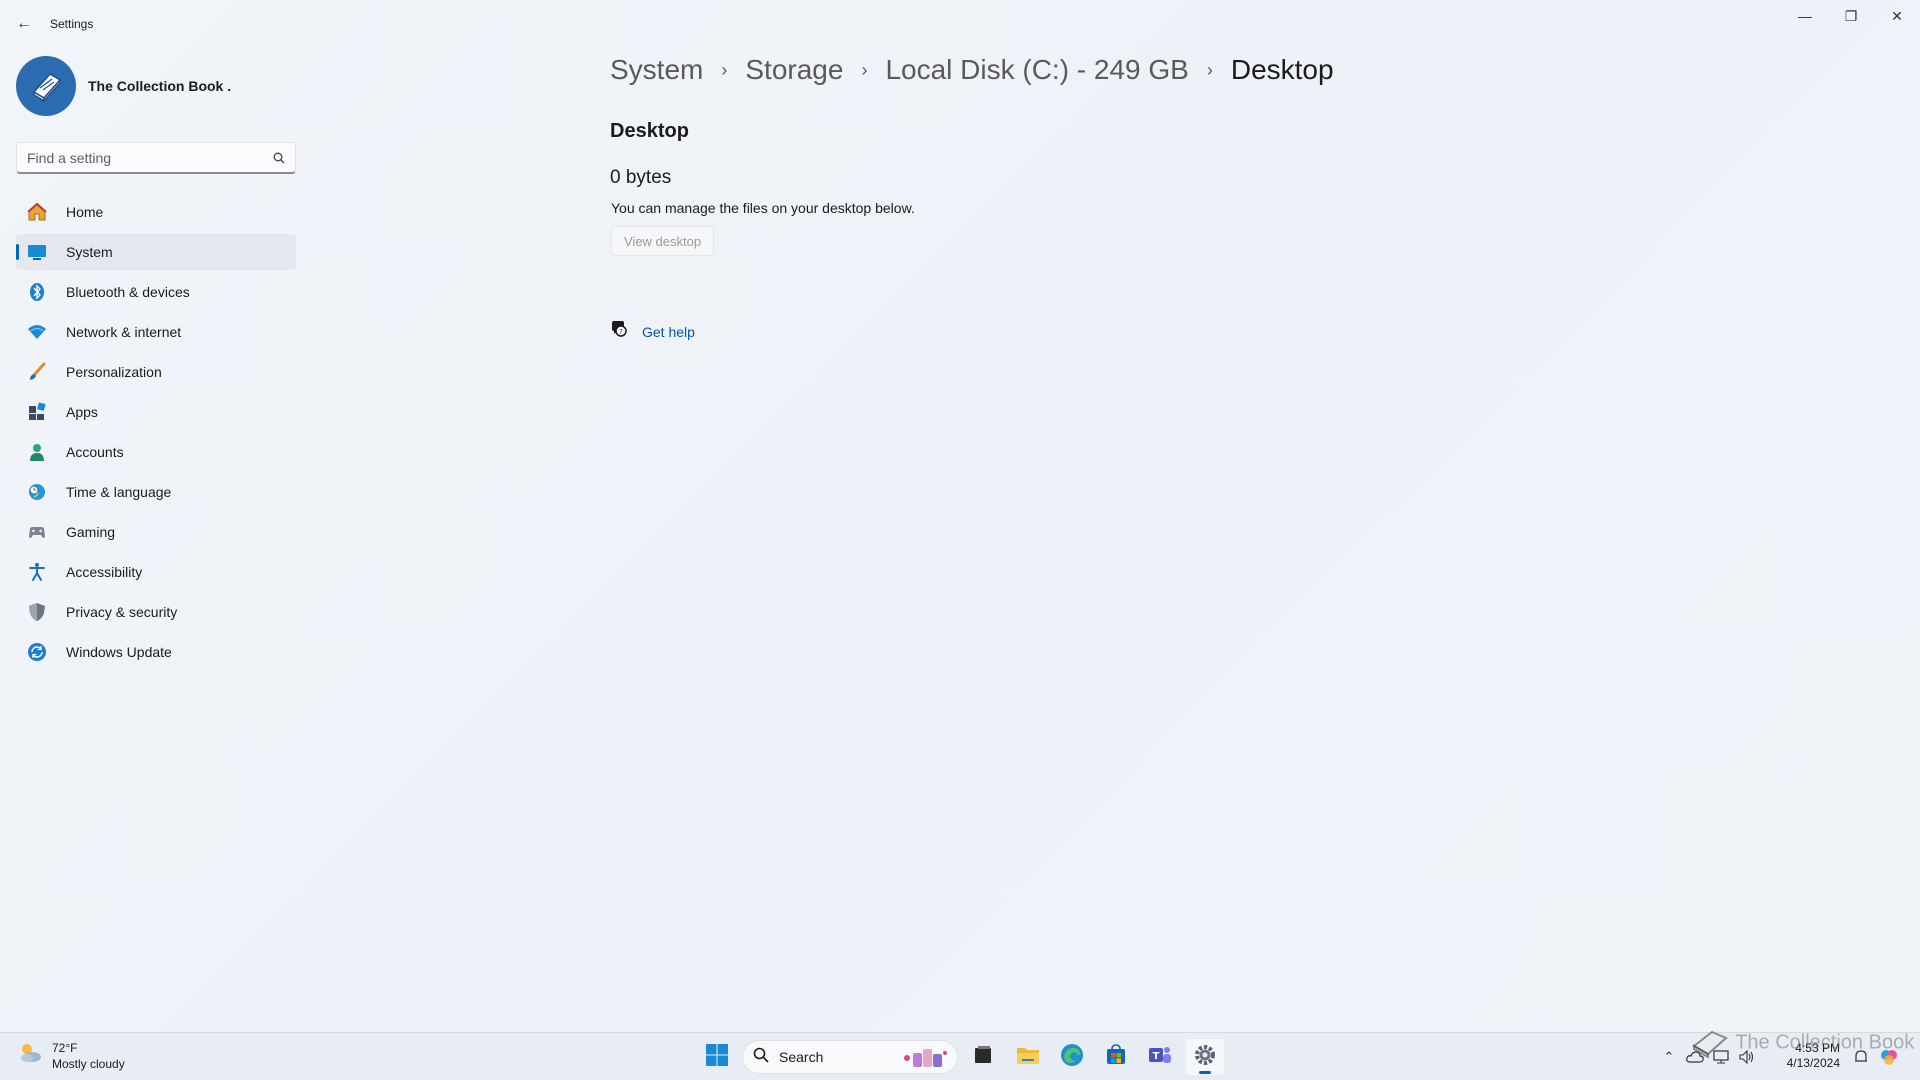  I want to click on brush-icon, so click(37, 372).